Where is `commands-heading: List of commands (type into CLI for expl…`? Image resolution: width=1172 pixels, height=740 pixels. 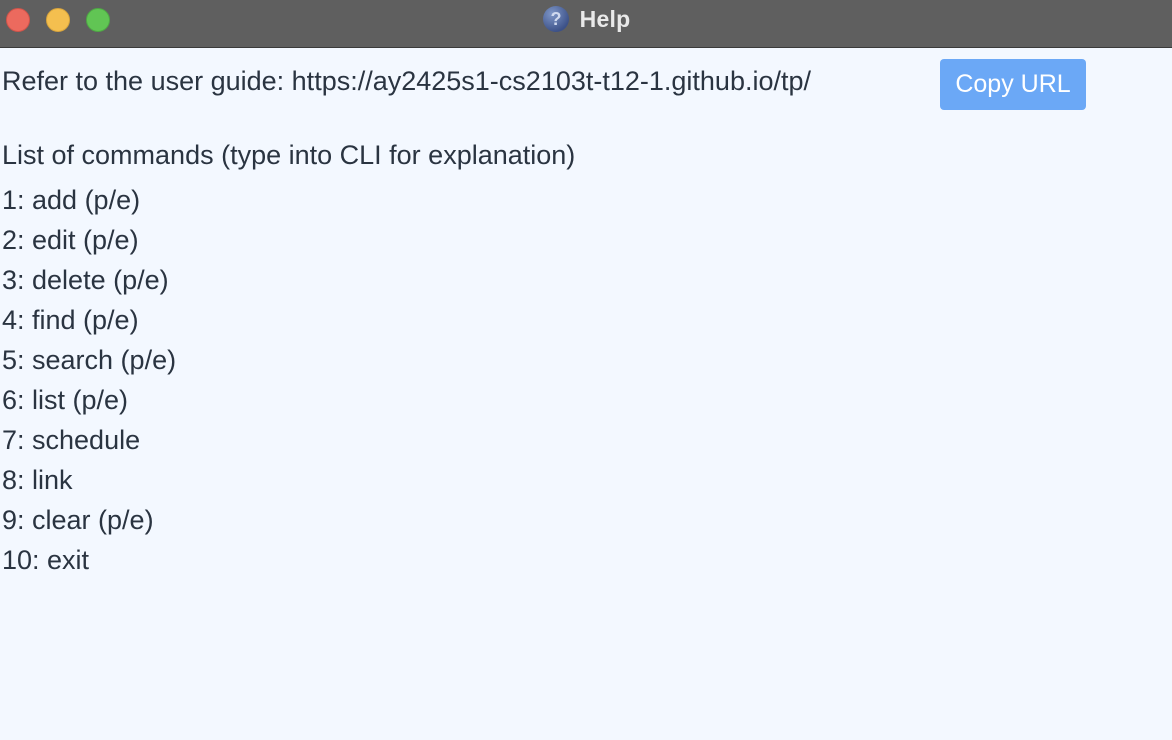 commands-heading: List of commands (type into CLI for expl… is located at coordinates (289, 155).